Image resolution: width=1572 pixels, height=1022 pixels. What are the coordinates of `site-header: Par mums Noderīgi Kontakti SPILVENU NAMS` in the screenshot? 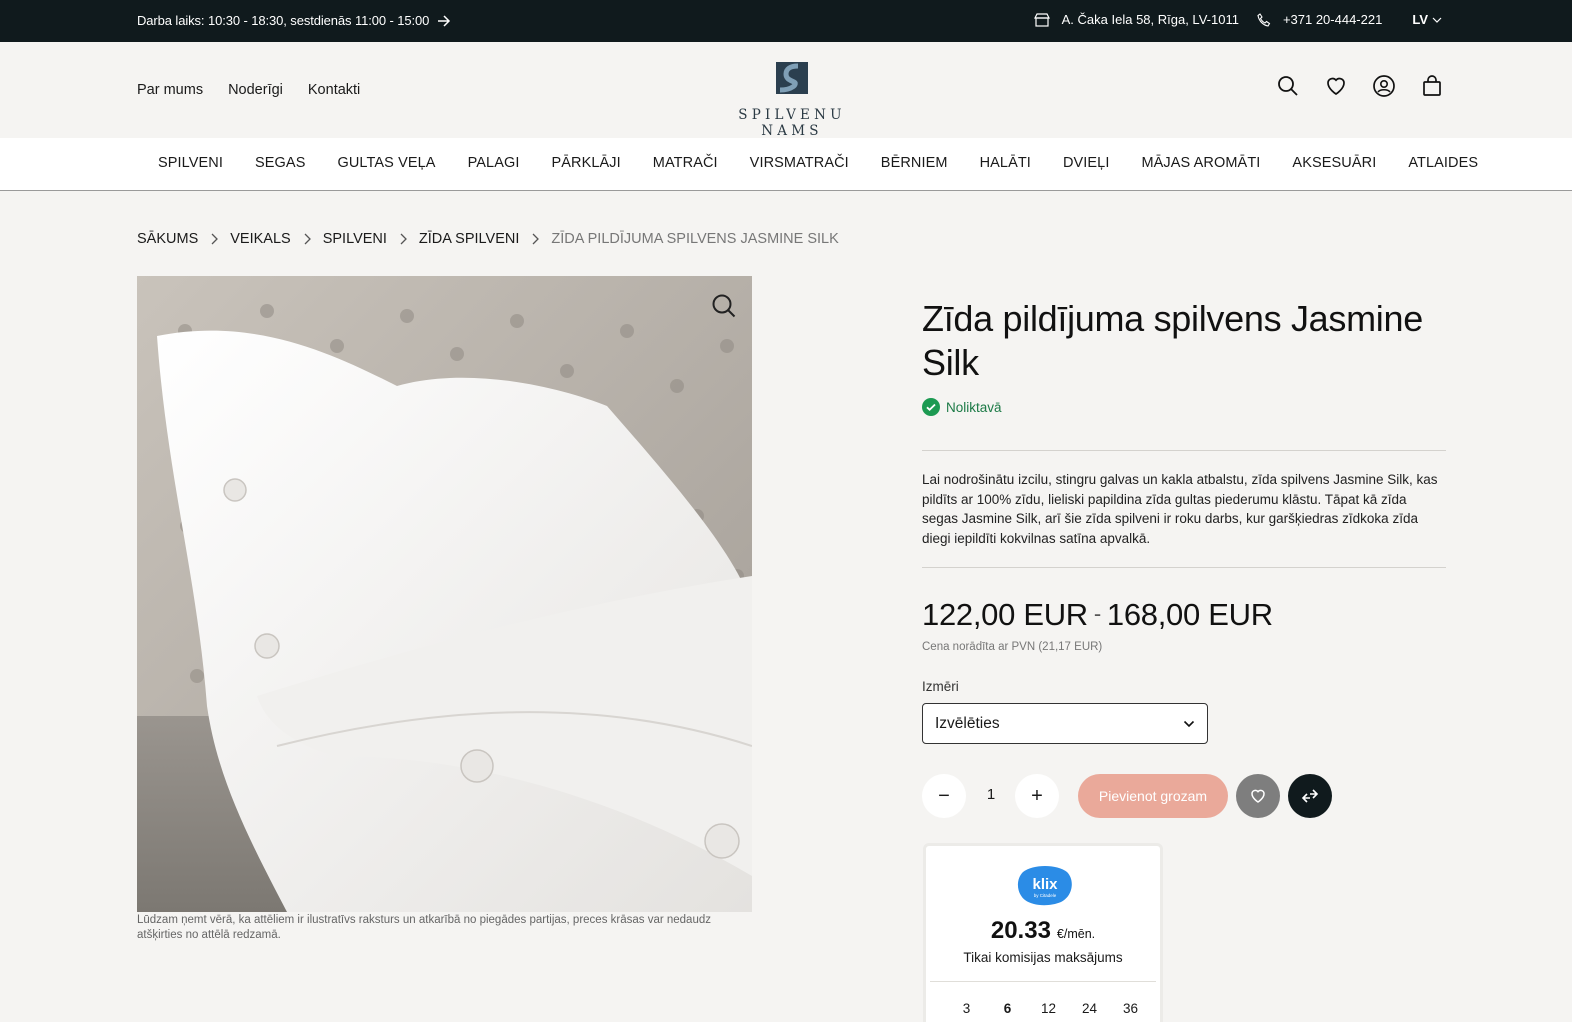 It's located at (786, 90).